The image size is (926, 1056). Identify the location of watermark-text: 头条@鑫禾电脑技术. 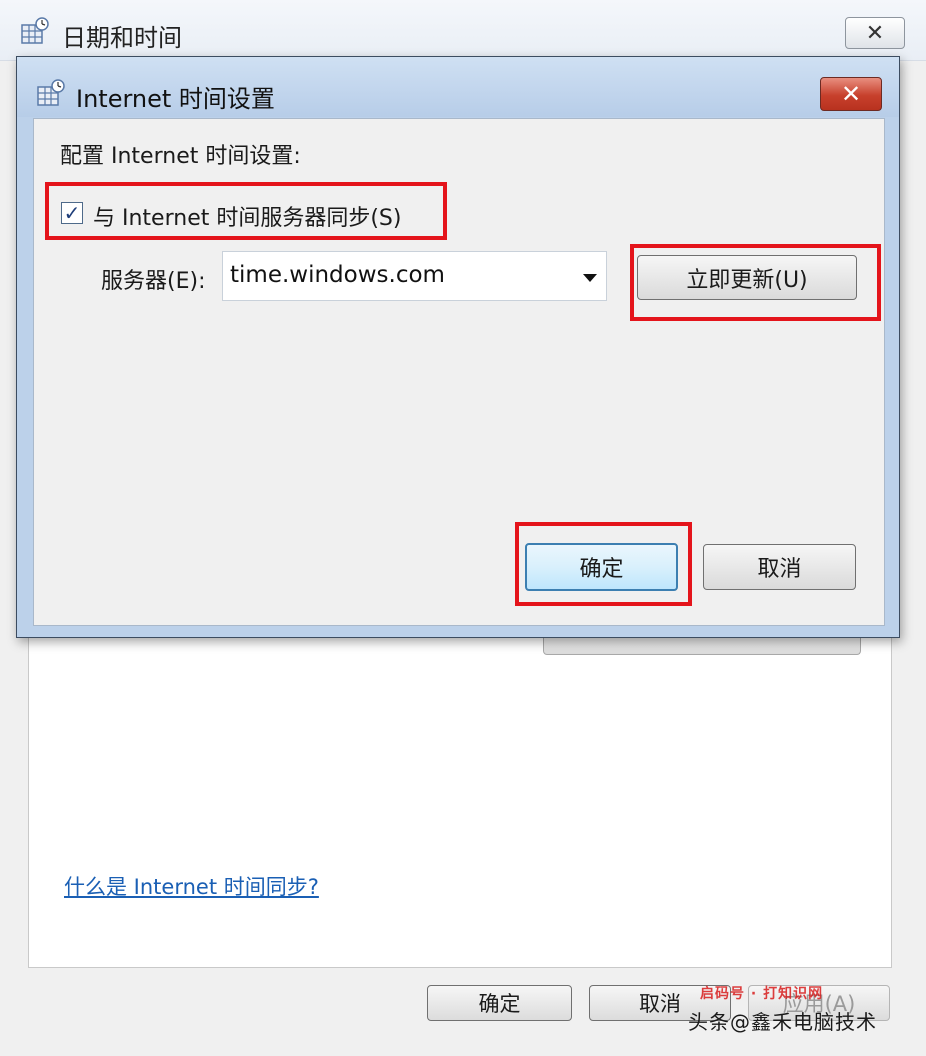
(782, 1022).